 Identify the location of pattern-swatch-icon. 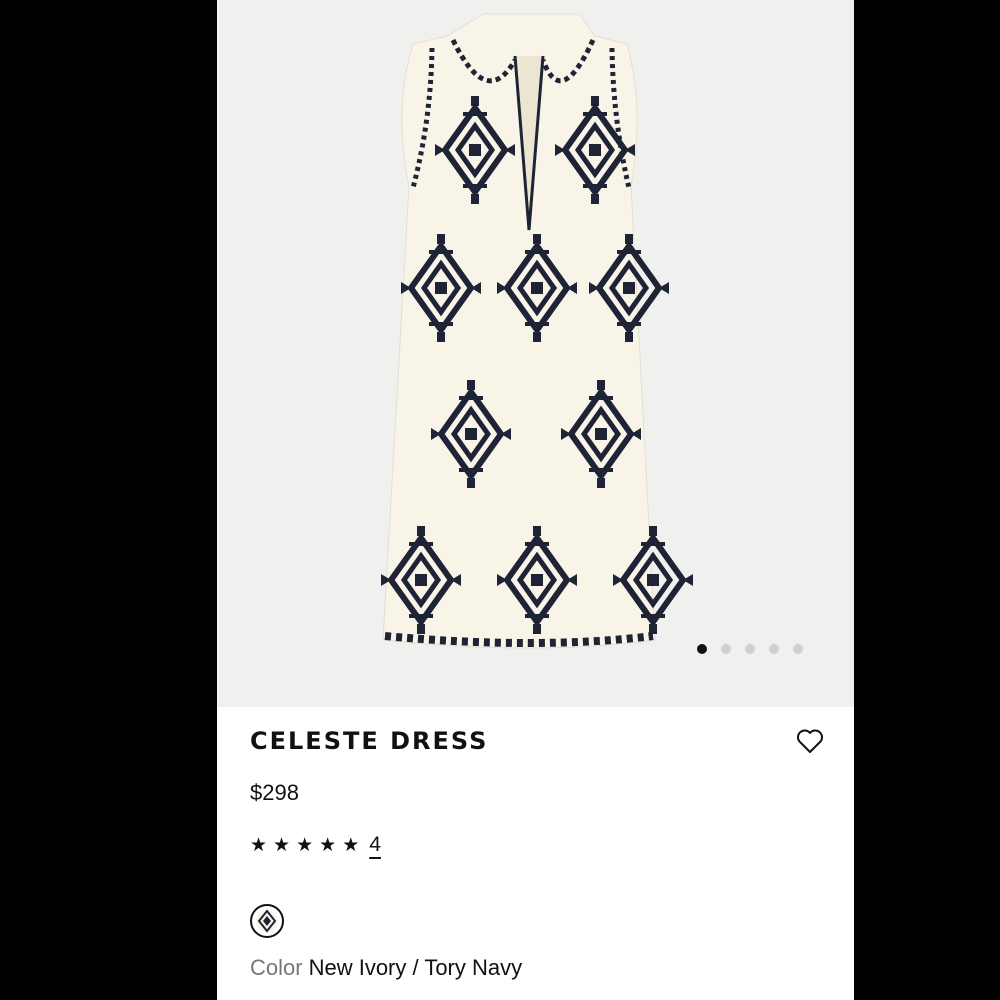
(267, 921).